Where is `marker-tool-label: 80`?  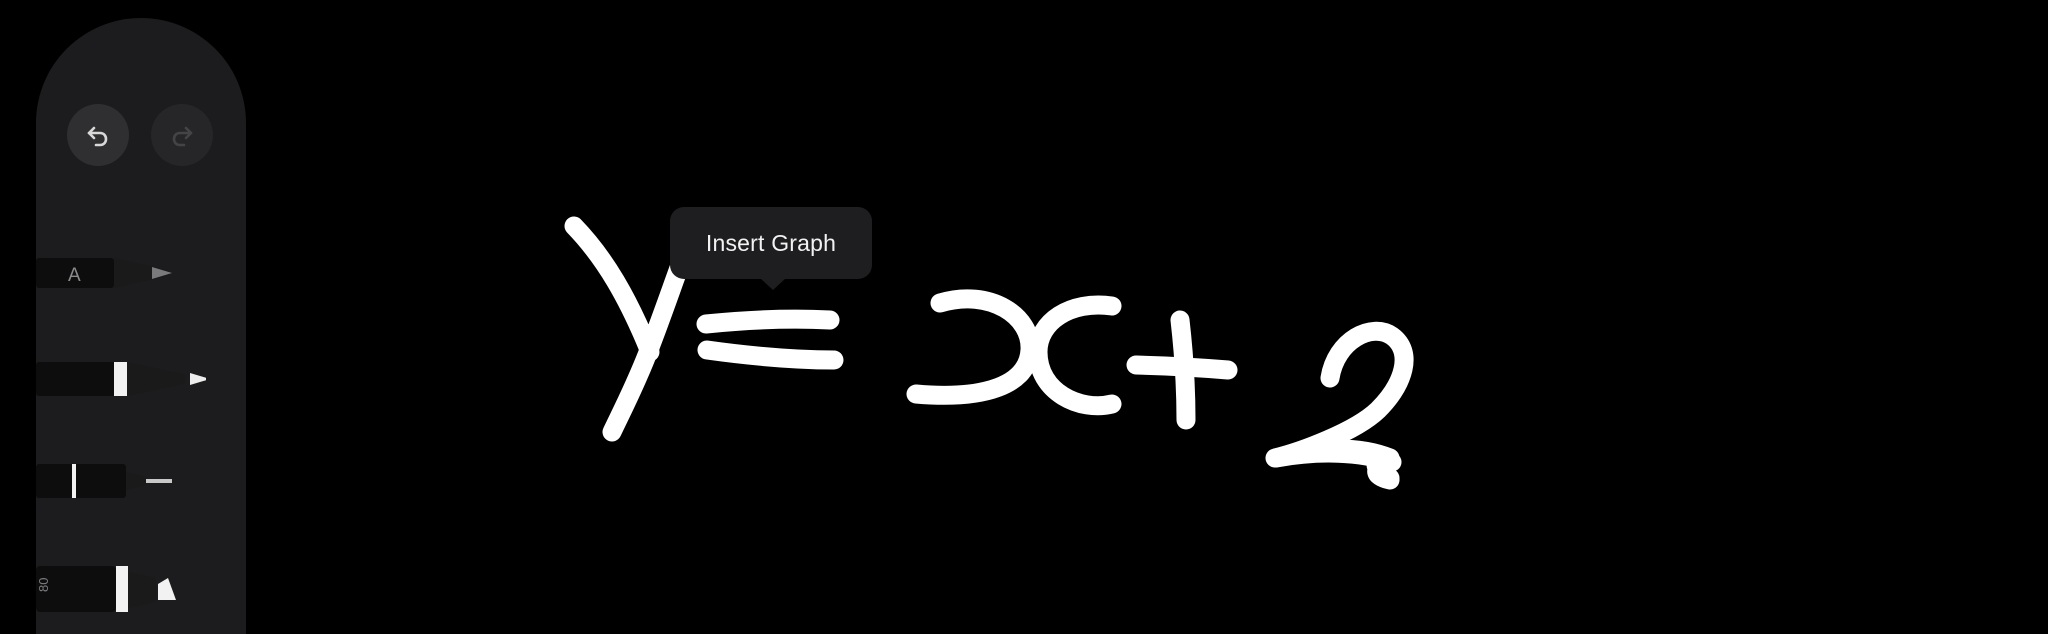 marker-tool-label: 80 is located at coordinates (43, 585).